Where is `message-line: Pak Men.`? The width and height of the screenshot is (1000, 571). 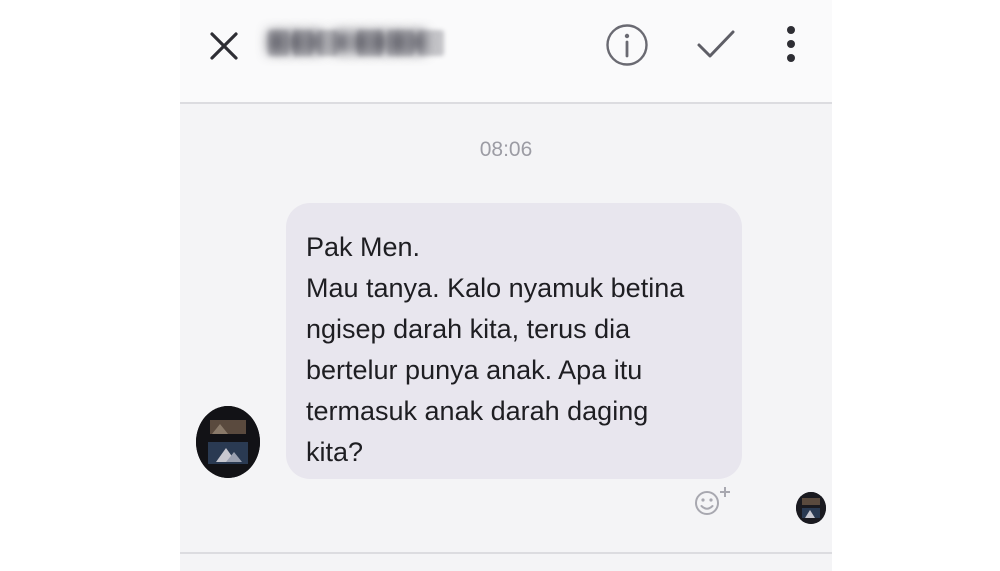
message-line: Pak Men. is located at coordinates (363, 247).